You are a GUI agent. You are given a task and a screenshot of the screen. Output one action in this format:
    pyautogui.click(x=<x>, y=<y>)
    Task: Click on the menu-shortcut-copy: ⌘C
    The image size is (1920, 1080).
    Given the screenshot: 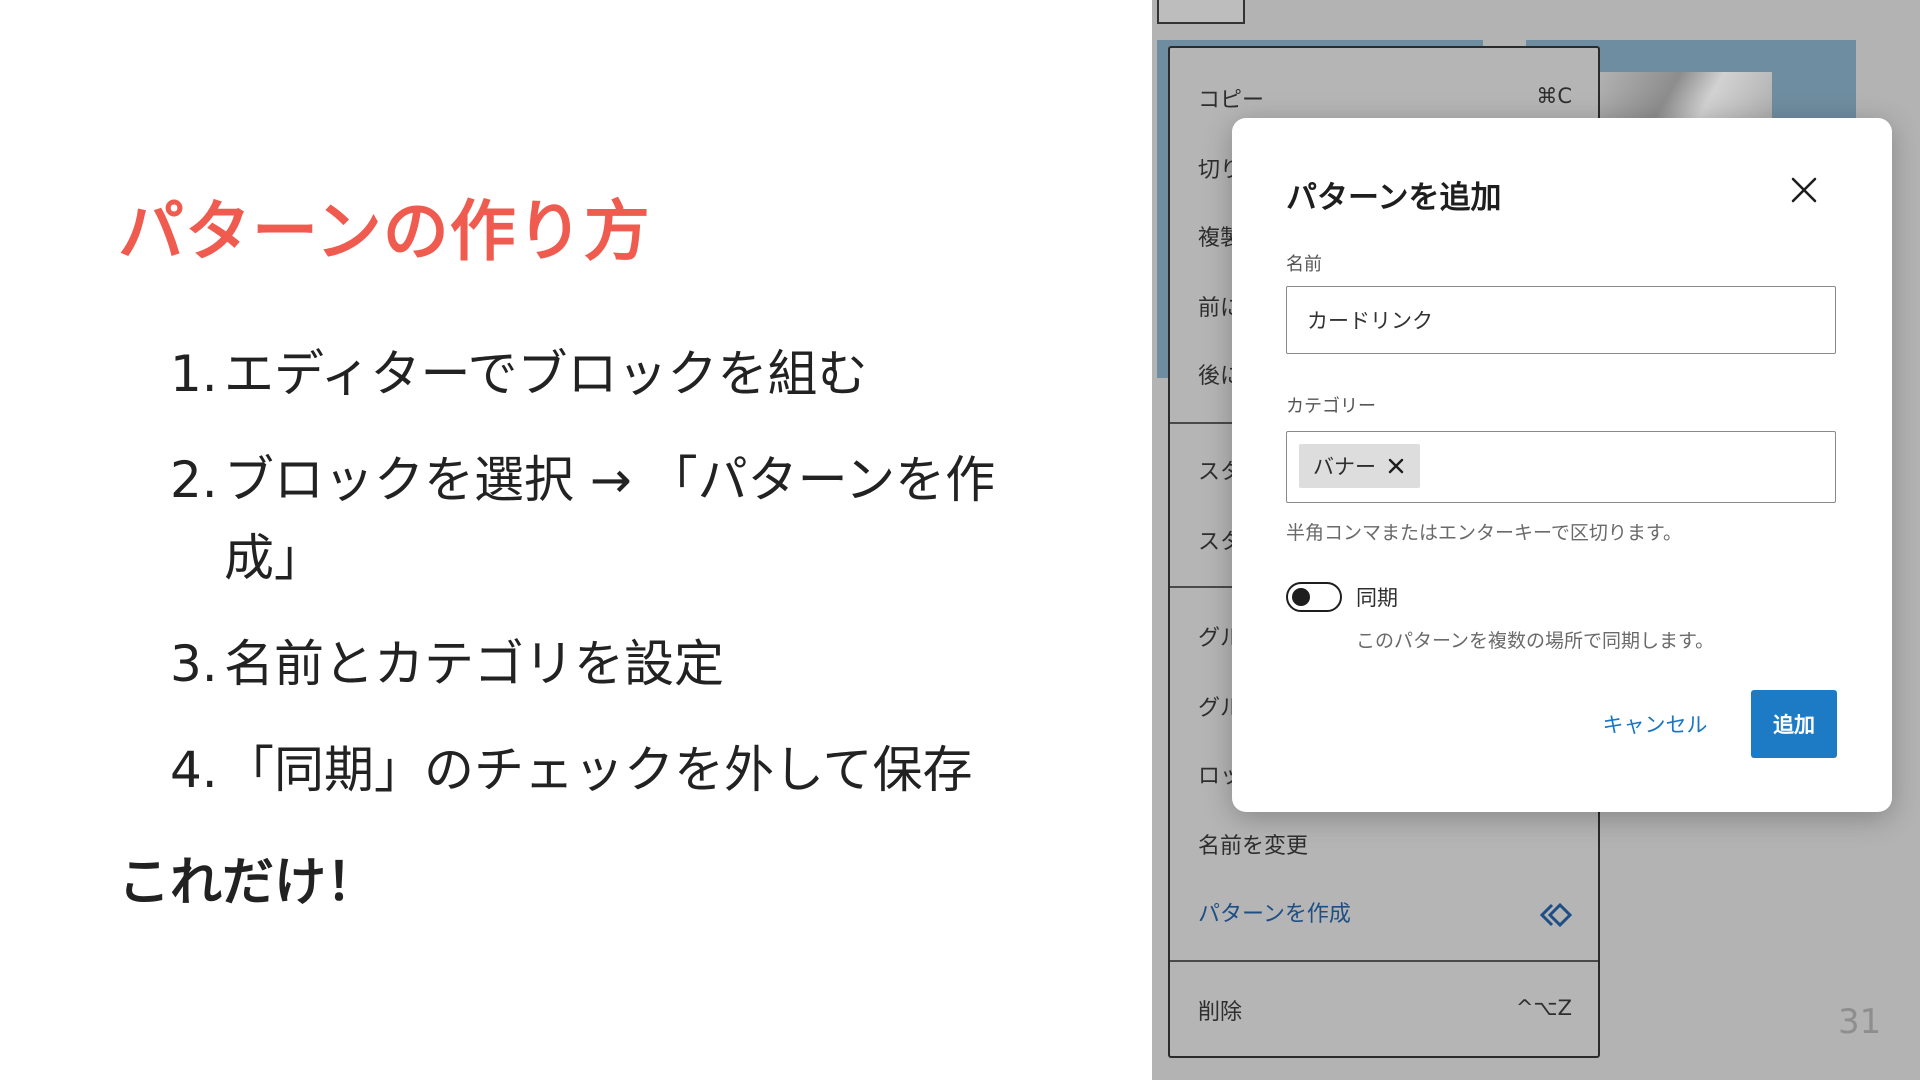 What is the action you would take?
    pyautogui.click(x=1554, y=96)
    